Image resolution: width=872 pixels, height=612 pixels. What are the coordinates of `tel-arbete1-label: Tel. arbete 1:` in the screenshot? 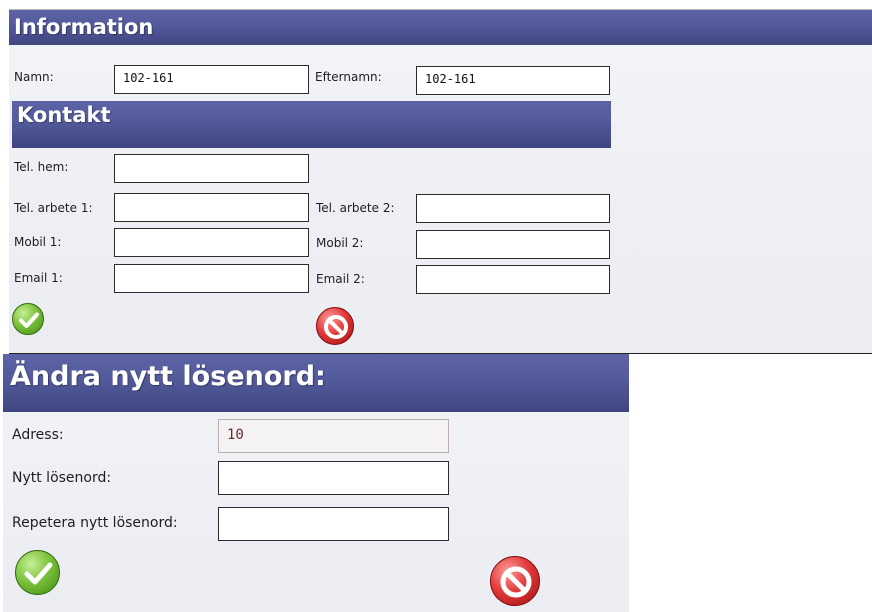 It's located at (53, 208).